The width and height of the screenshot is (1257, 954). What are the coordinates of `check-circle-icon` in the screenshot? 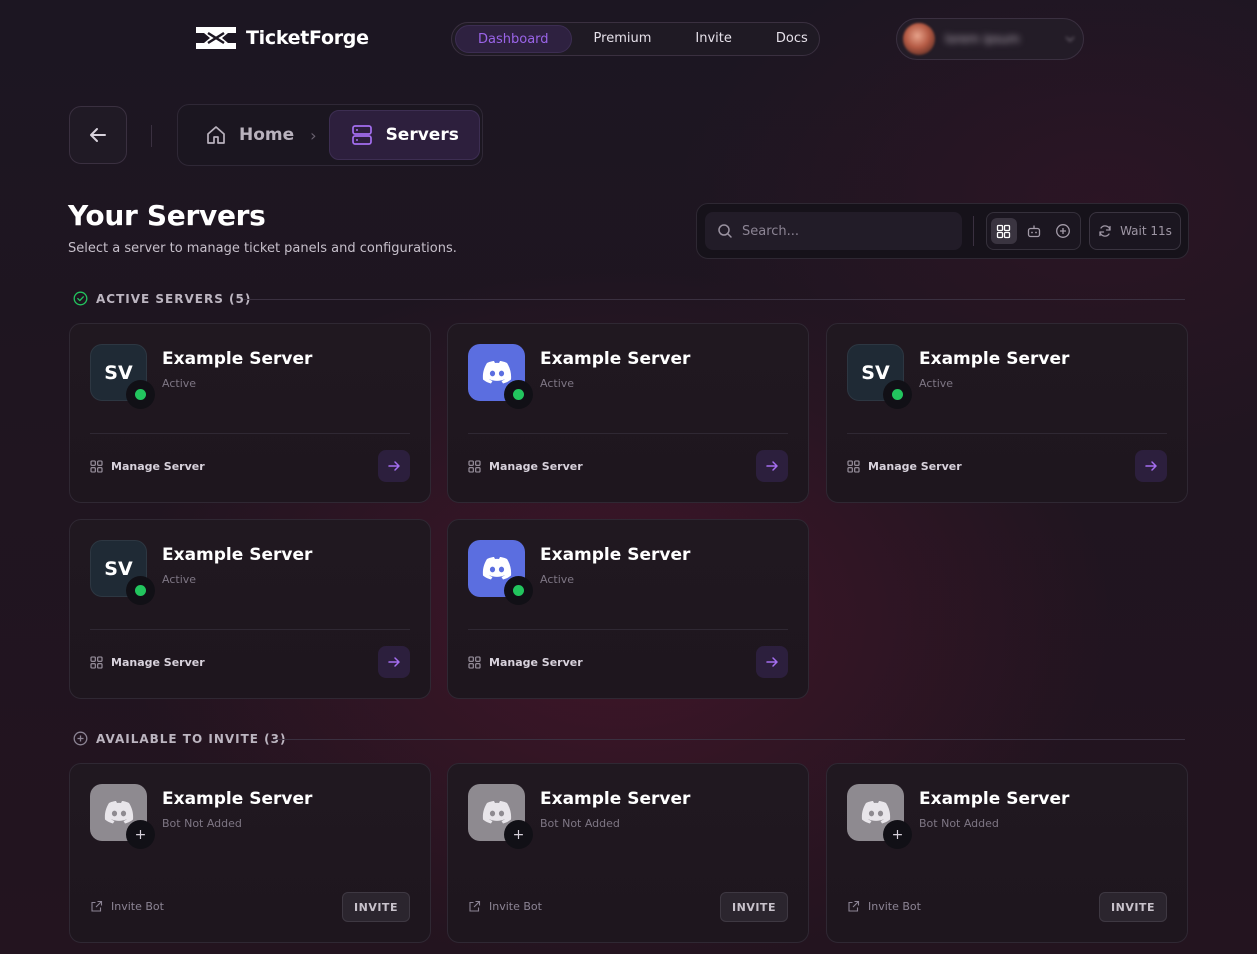 It's located at (80, 298).